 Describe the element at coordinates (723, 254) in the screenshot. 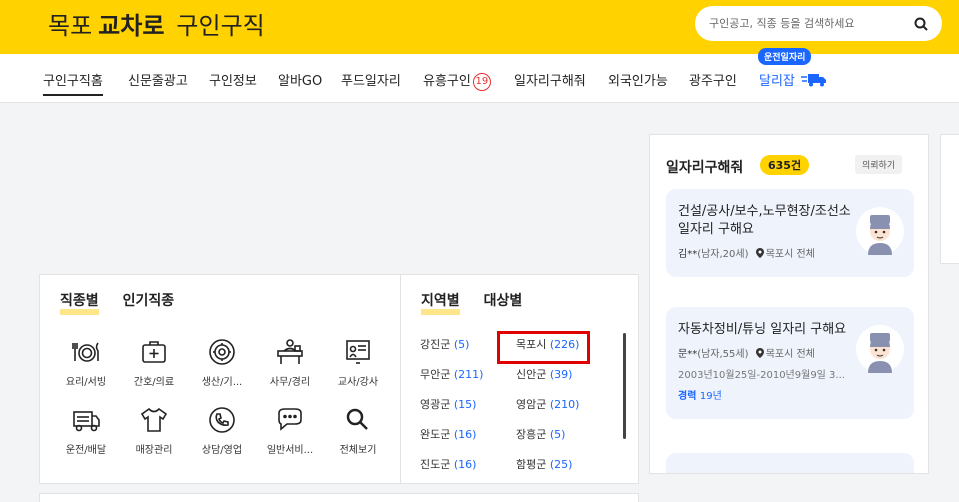

I see `card-info: (남자,20세)` at that location.